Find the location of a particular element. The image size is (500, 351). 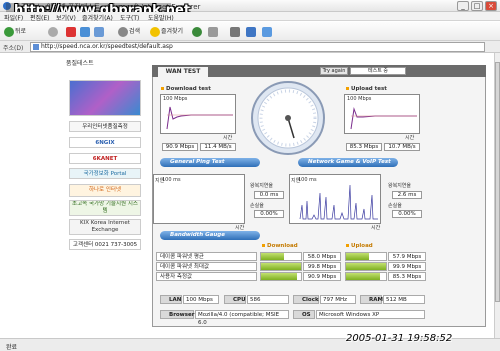

history-button is located at coordinates (197, 31).